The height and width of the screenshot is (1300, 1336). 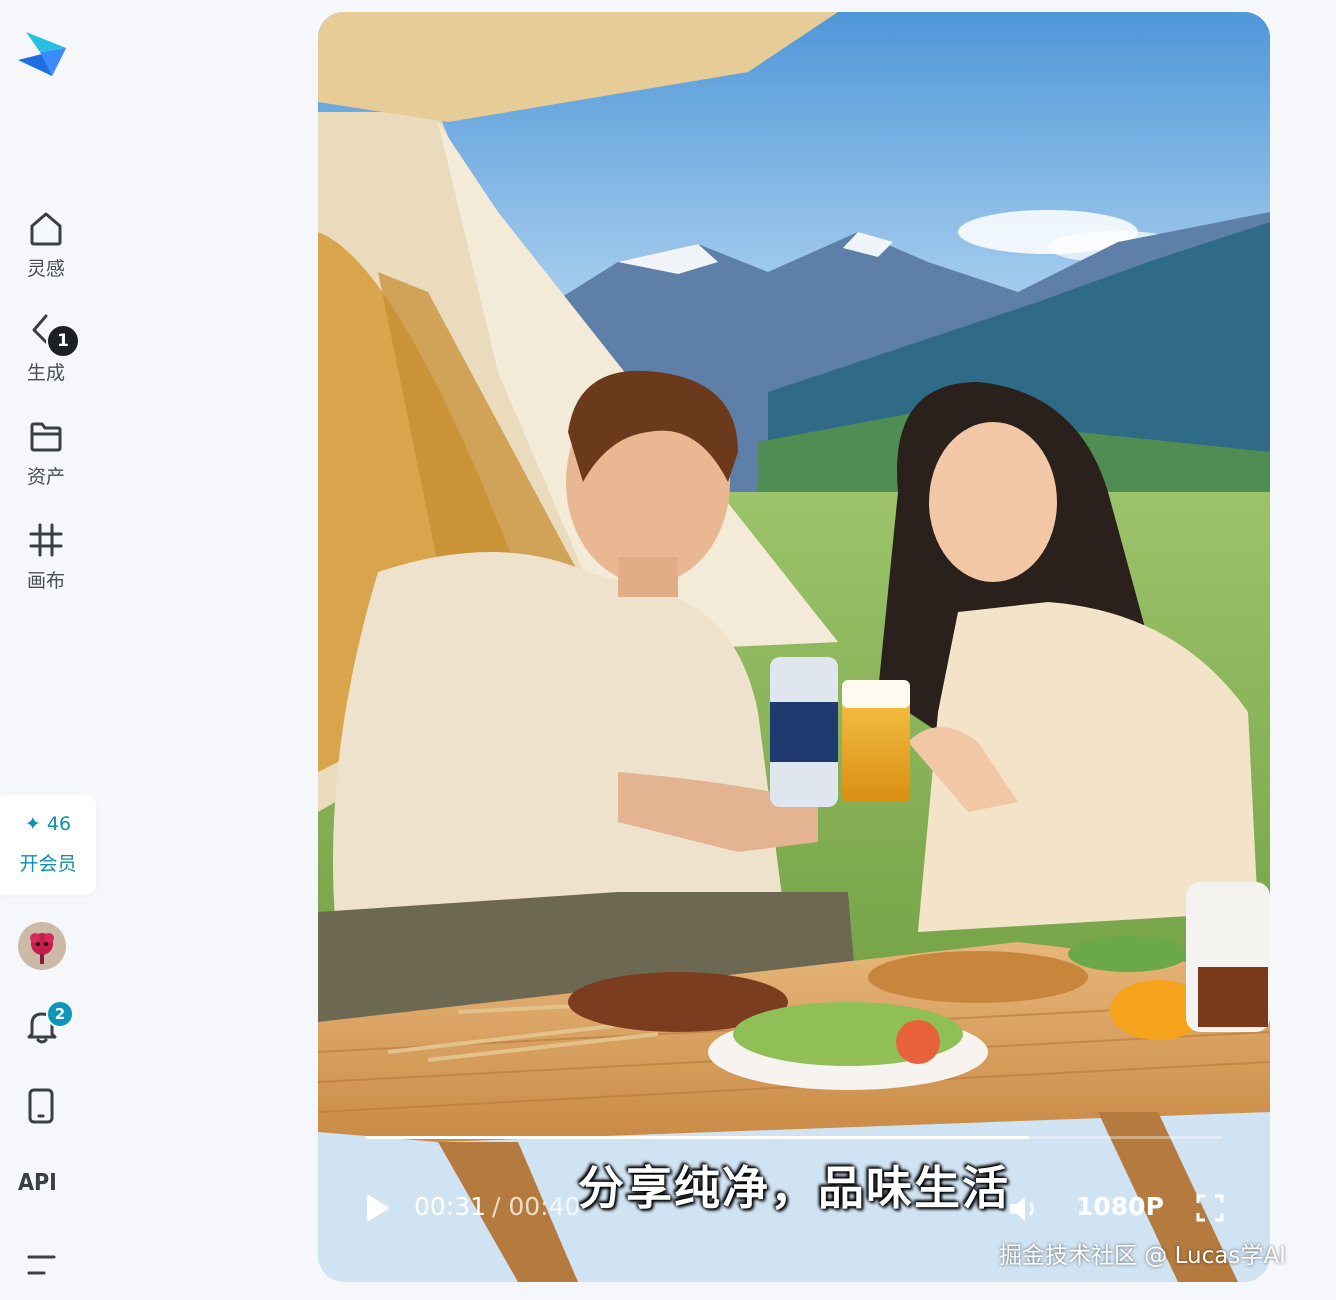 I want to click on progress-bar, so click(x=794, y=1137).